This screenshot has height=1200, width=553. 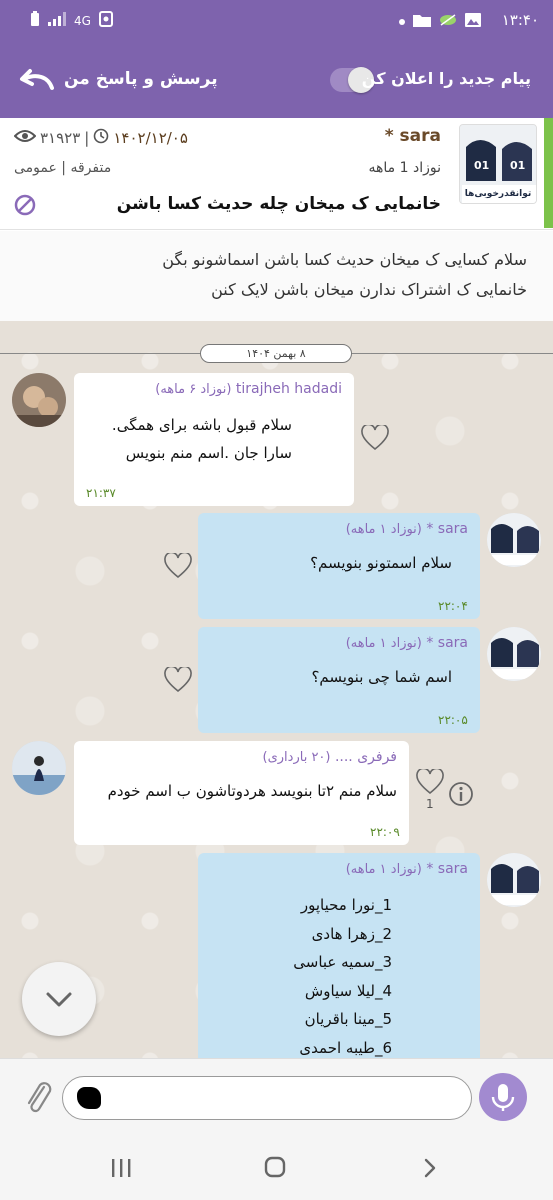 I want to click on paperclip-icon, so click(x=39, y=1097).